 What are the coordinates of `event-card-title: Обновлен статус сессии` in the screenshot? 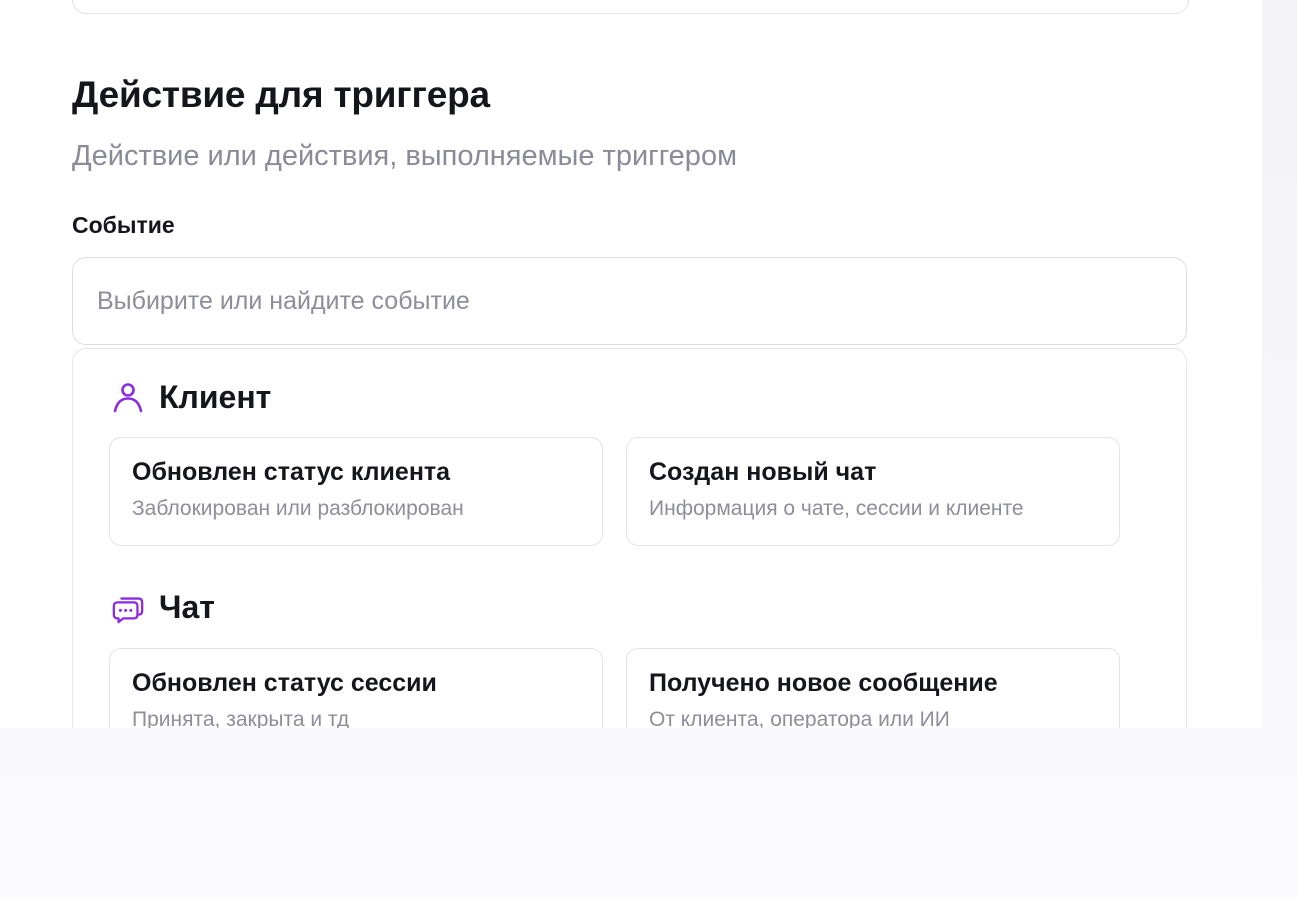 It's located at (284, 683).